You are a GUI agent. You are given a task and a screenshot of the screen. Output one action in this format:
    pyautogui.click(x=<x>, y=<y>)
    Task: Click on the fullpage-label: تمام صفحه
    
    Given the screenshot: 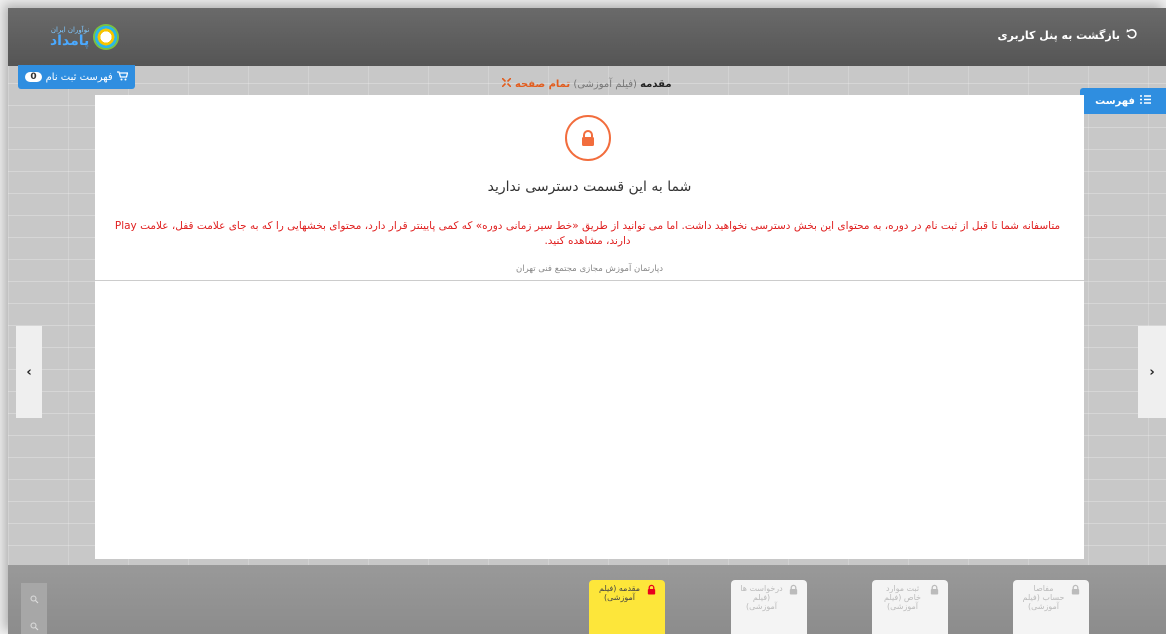 What is the action you would take?
    pyautogui.click(x=542, y=84)
    